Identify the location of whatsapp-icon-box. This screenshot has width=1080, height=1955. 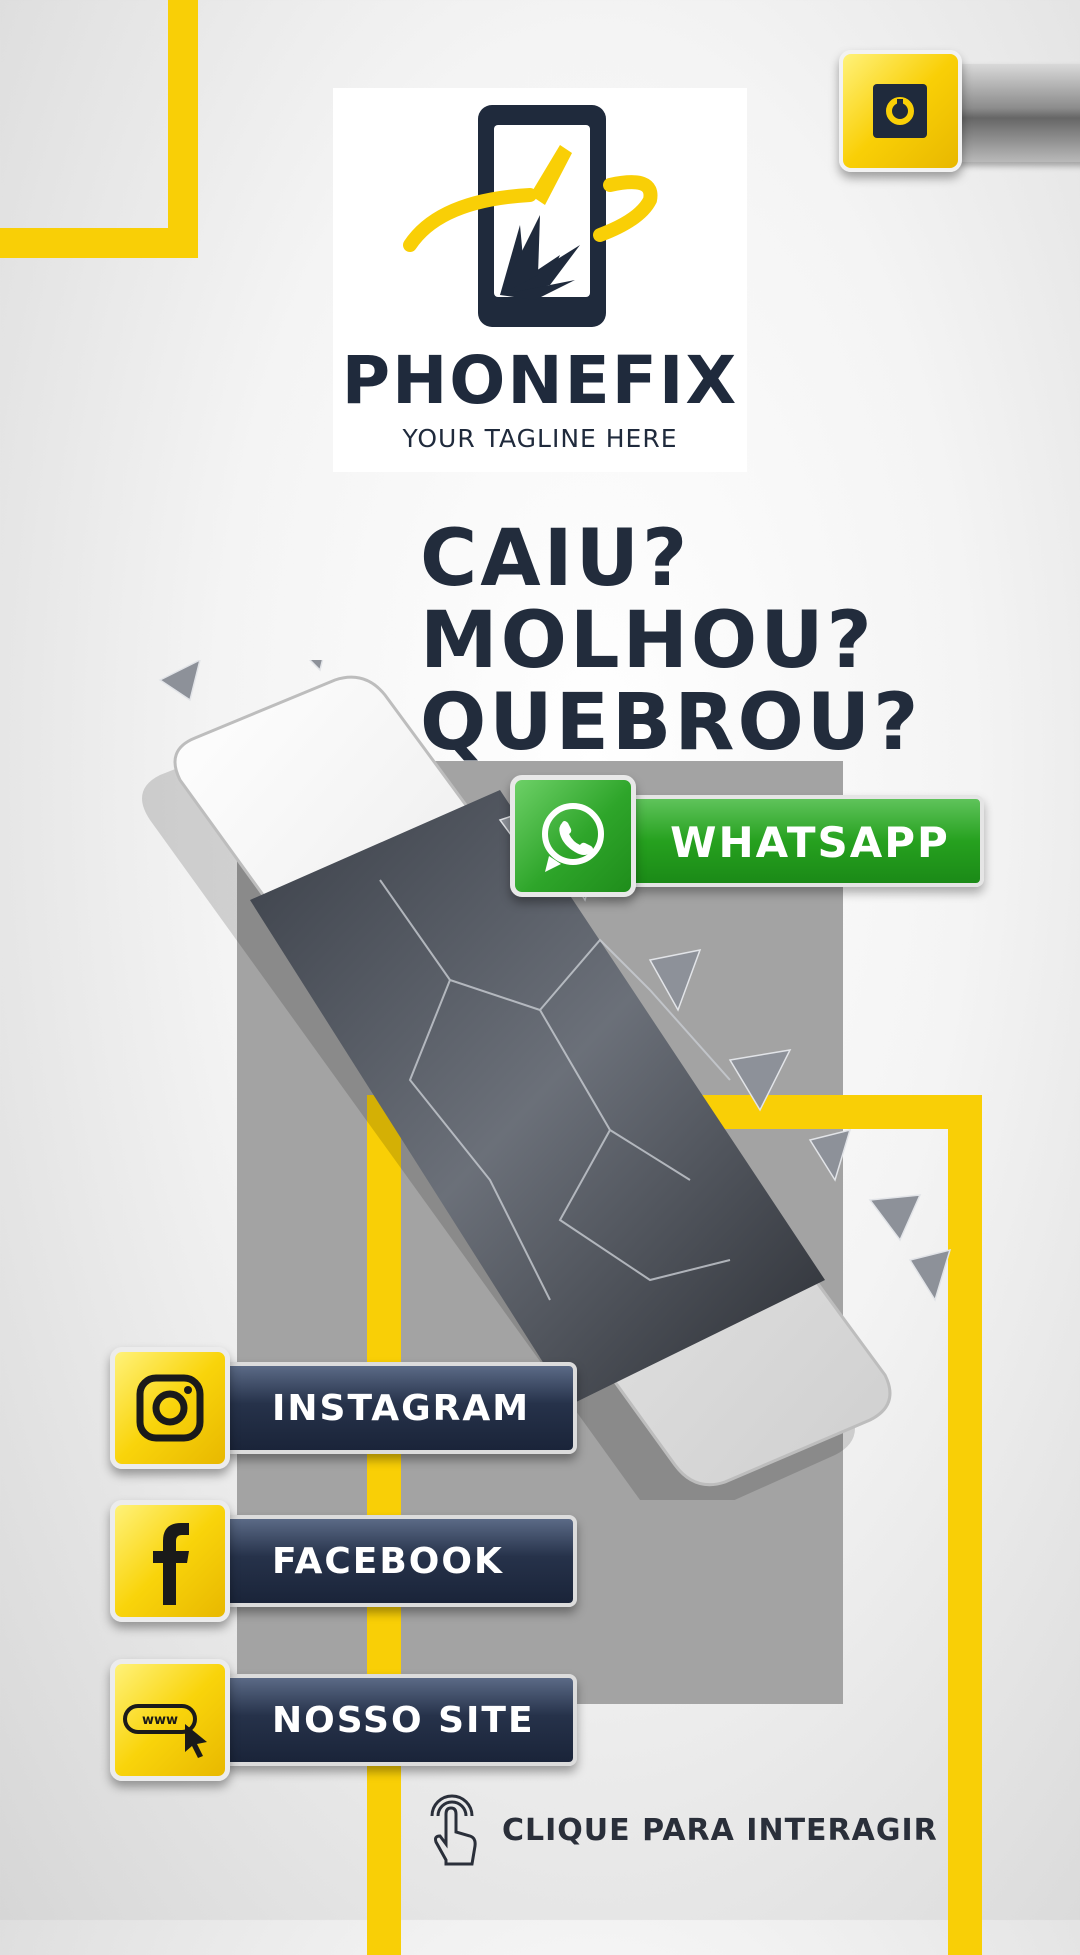
(573, 836).